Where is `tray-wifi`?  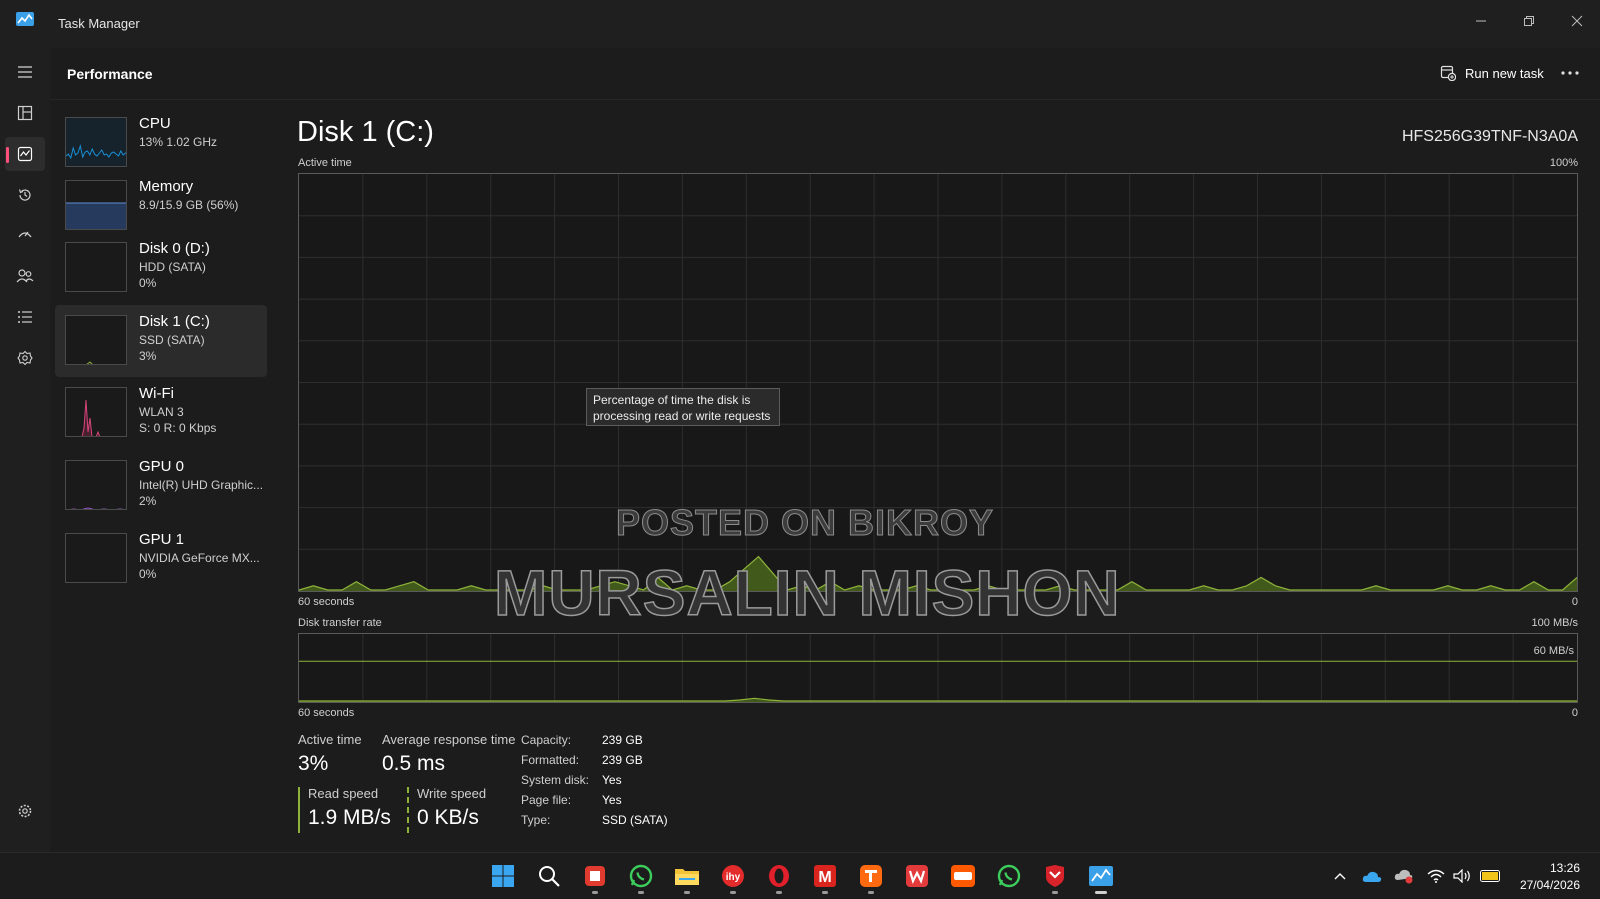
tray-wifi is located at coordinates (1436, 876).